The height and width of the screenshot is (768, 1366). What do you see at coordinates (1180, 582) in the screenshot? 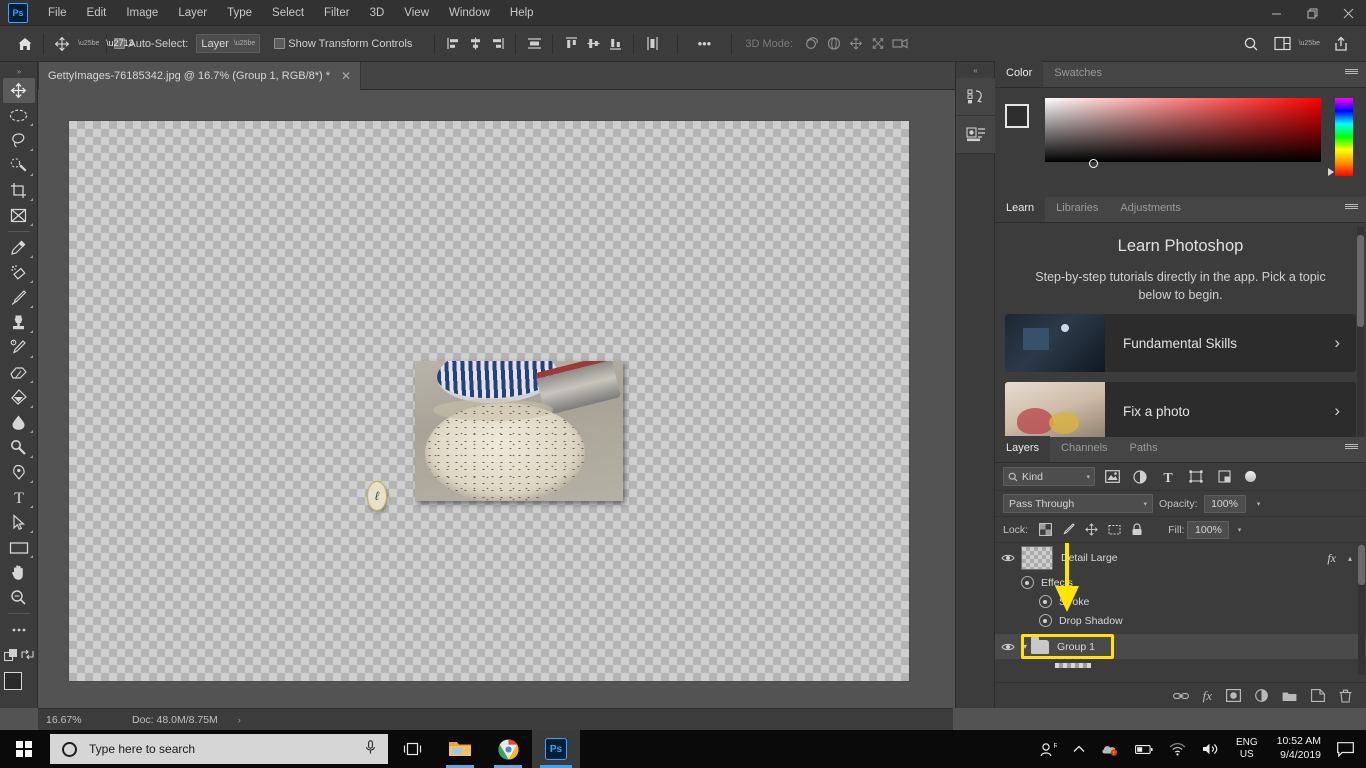
I see `layer-row-effects: Effects` at bounding box center [1180, 582].